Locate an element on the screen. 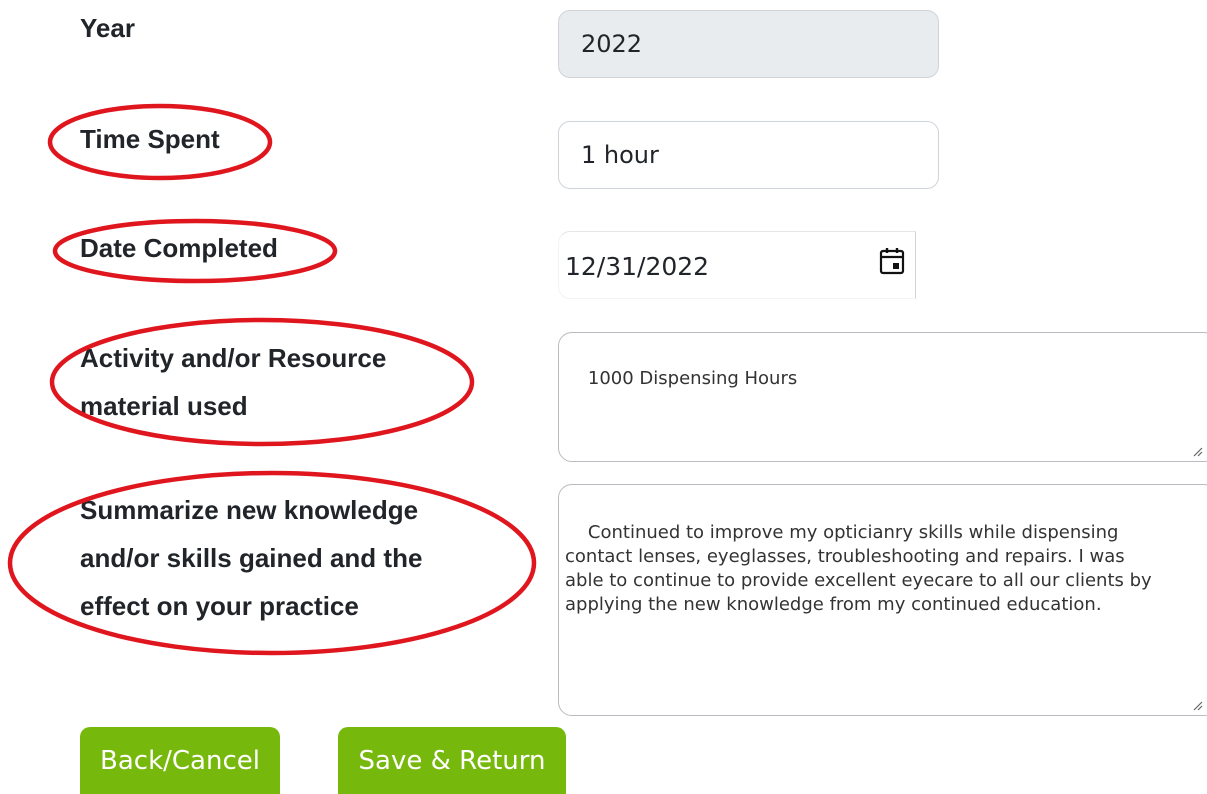 The image size is (1207, 794). summary-label-line2: and/or skills gained and the is located at coordinates (251, 558).